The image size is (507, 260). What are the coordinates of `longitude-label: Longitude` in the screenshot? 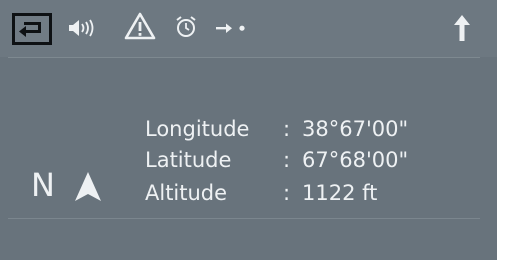 It's located at (197, 129).